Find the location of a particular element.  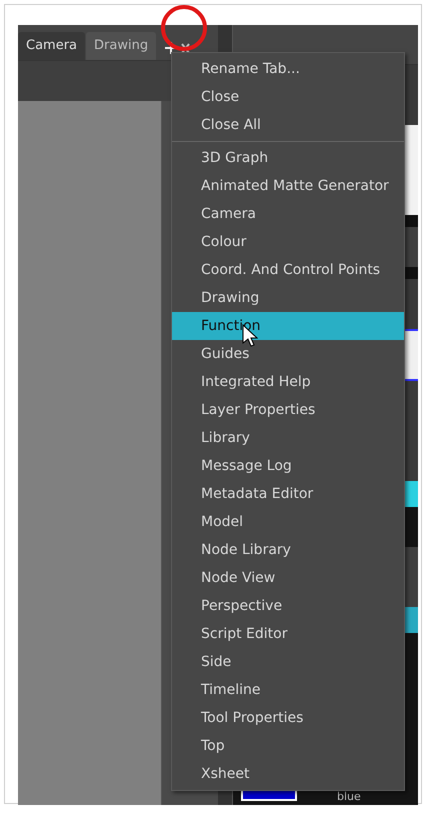

menu-item: Tool Properties is located at coordinates (288, 718).